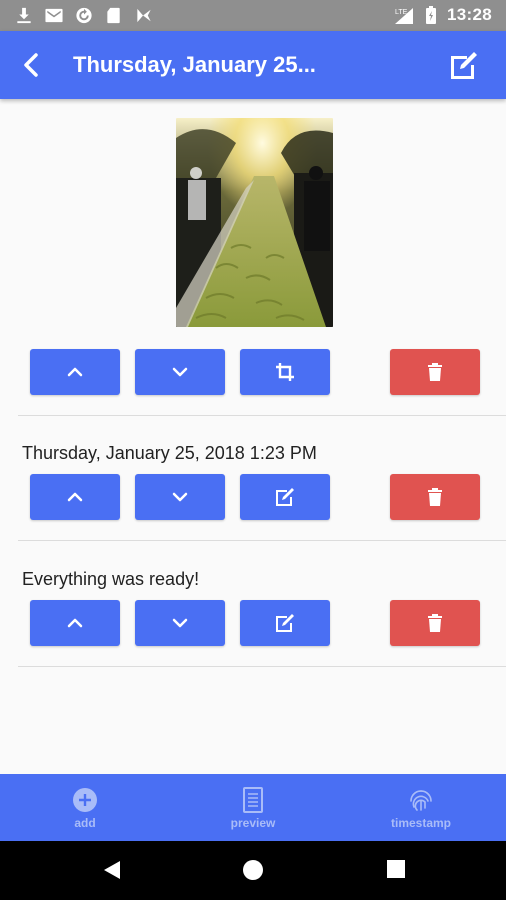  Describe the element at coordinates (431, 15) in the screenshot. I see `battery-icon` at that location.